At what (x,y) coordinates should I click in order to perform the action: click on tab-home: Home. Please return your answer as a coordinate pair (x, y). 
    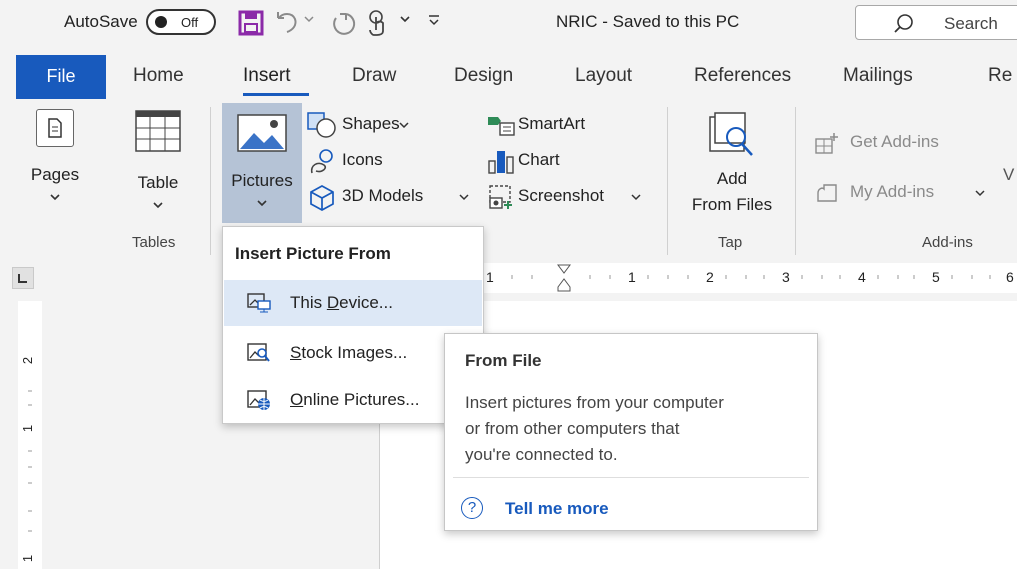
    Looking at the image, I should click on (158, 76).